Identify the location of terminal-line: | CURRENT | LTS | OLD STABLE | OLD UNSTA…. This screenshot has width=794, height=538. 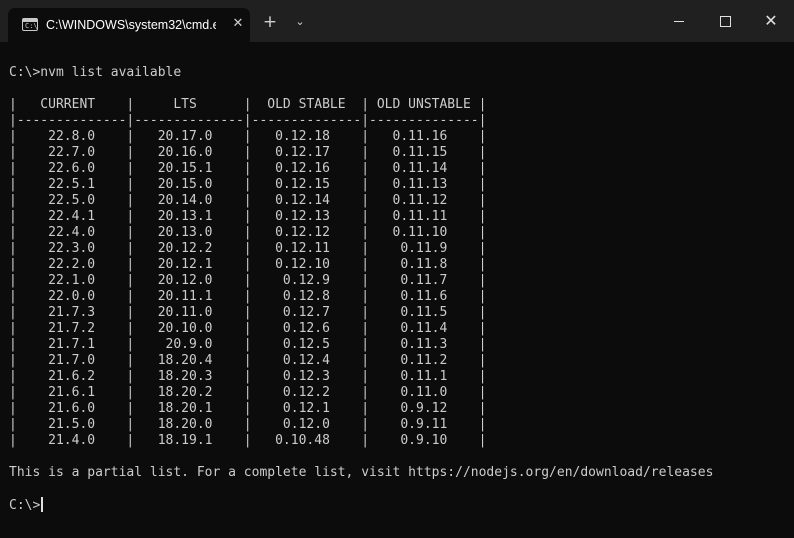
(248, 104).